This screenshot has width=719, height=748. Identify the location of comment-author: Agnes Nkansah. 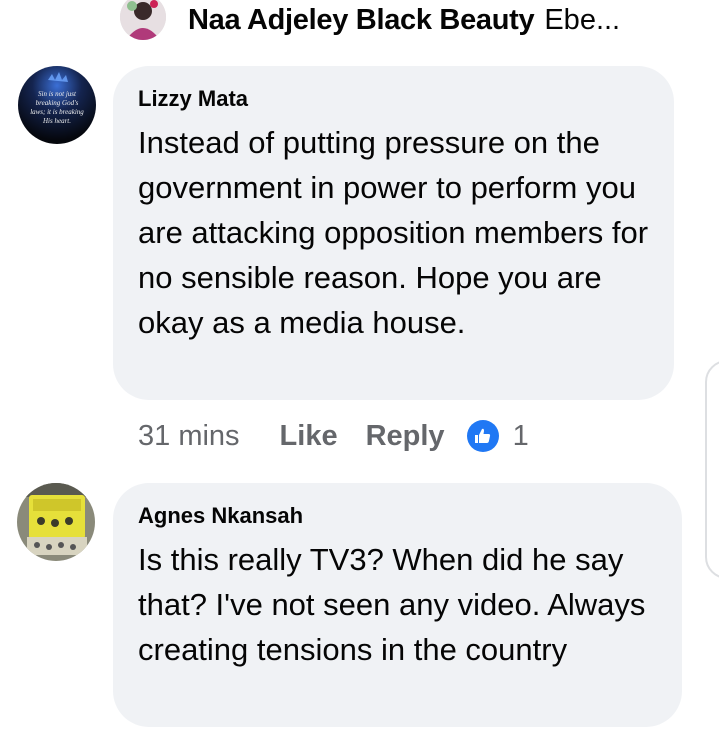
(403, 516).